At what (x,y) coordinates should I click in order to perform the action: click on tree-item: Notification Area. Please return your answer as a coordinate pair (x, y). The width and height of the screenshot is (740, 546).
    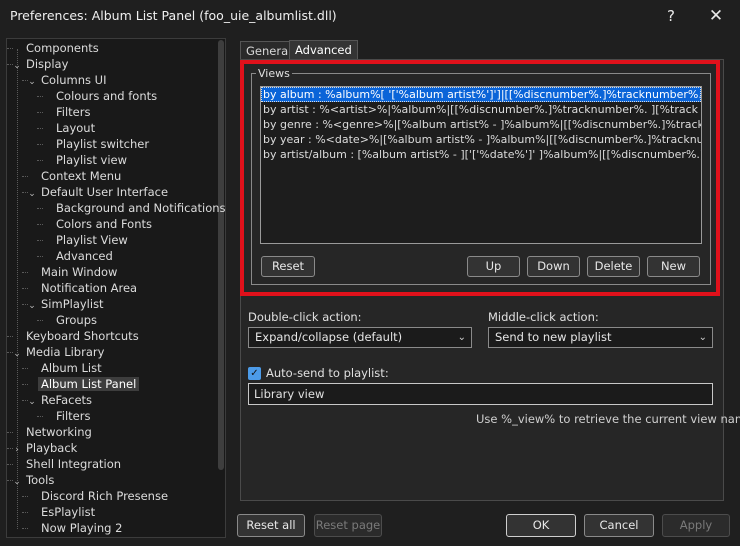
    Looking at the image, I should click on (83, 288).